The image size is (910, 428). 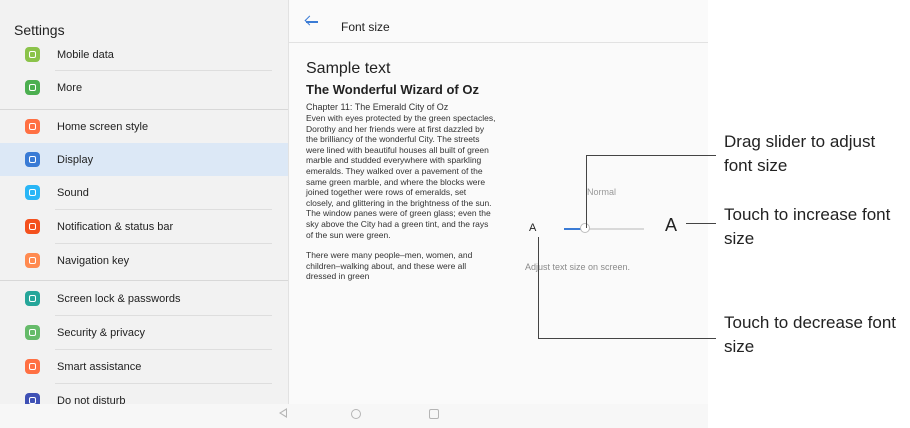 I want to click on callout-text: Touch to decrease font size, so click(x=810, y=334).